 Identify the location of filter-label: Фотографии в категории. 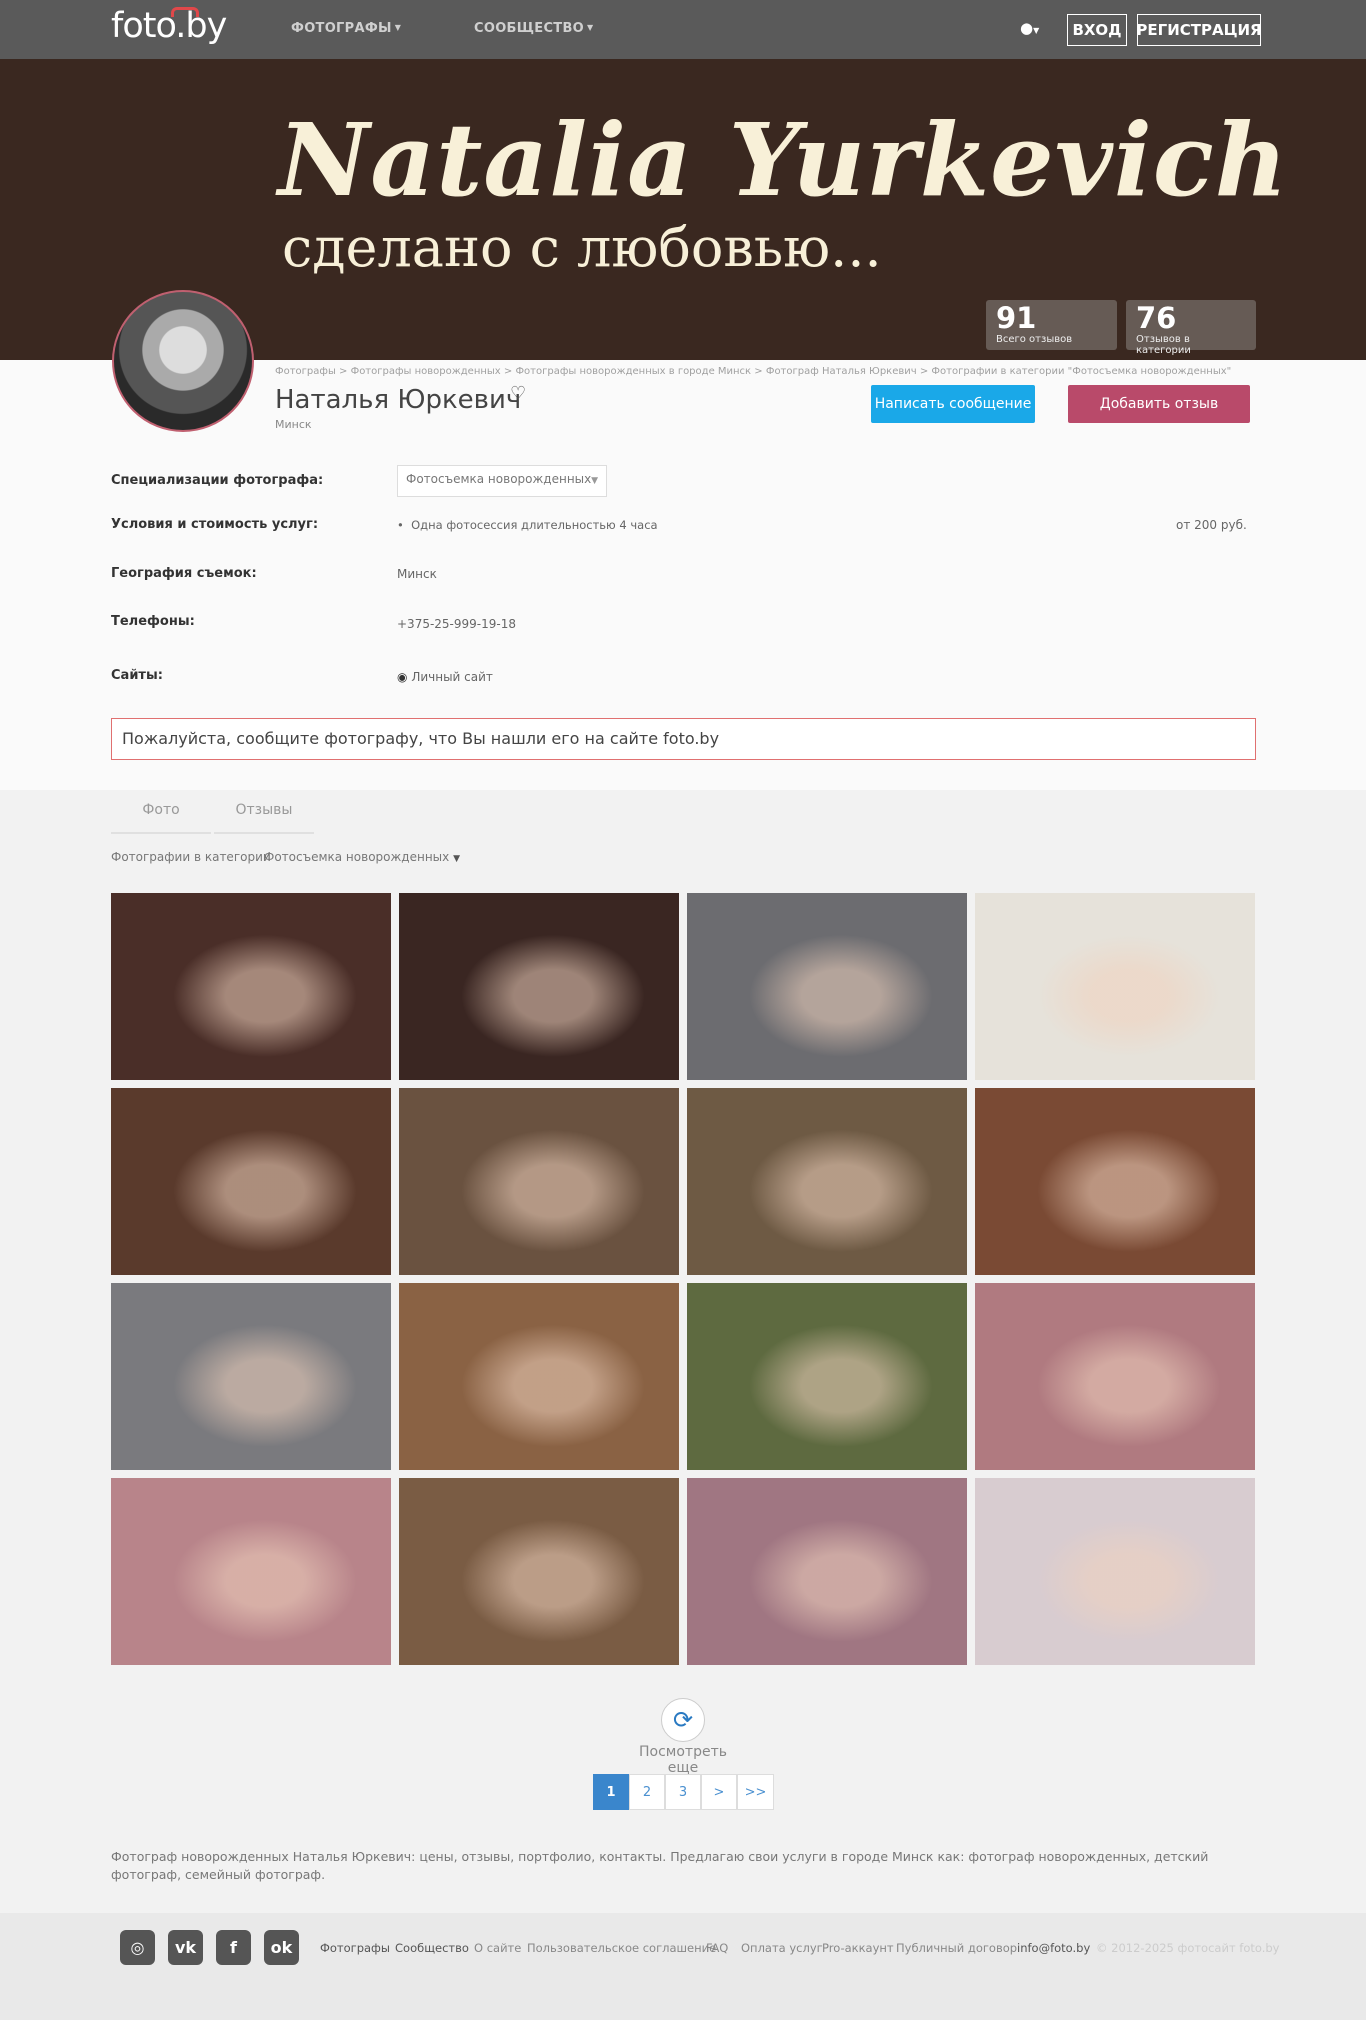
(191, 857).